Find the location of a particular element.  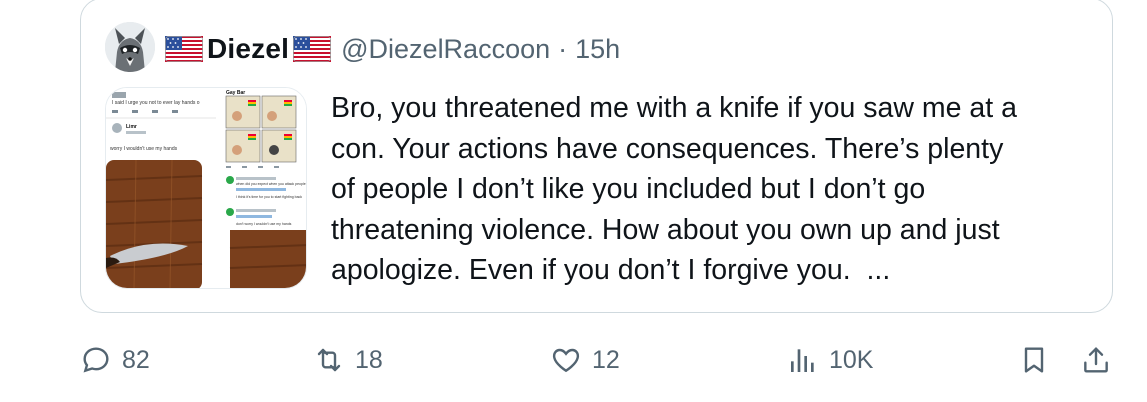

bookmark-button is located at coordinates (1034, 360).